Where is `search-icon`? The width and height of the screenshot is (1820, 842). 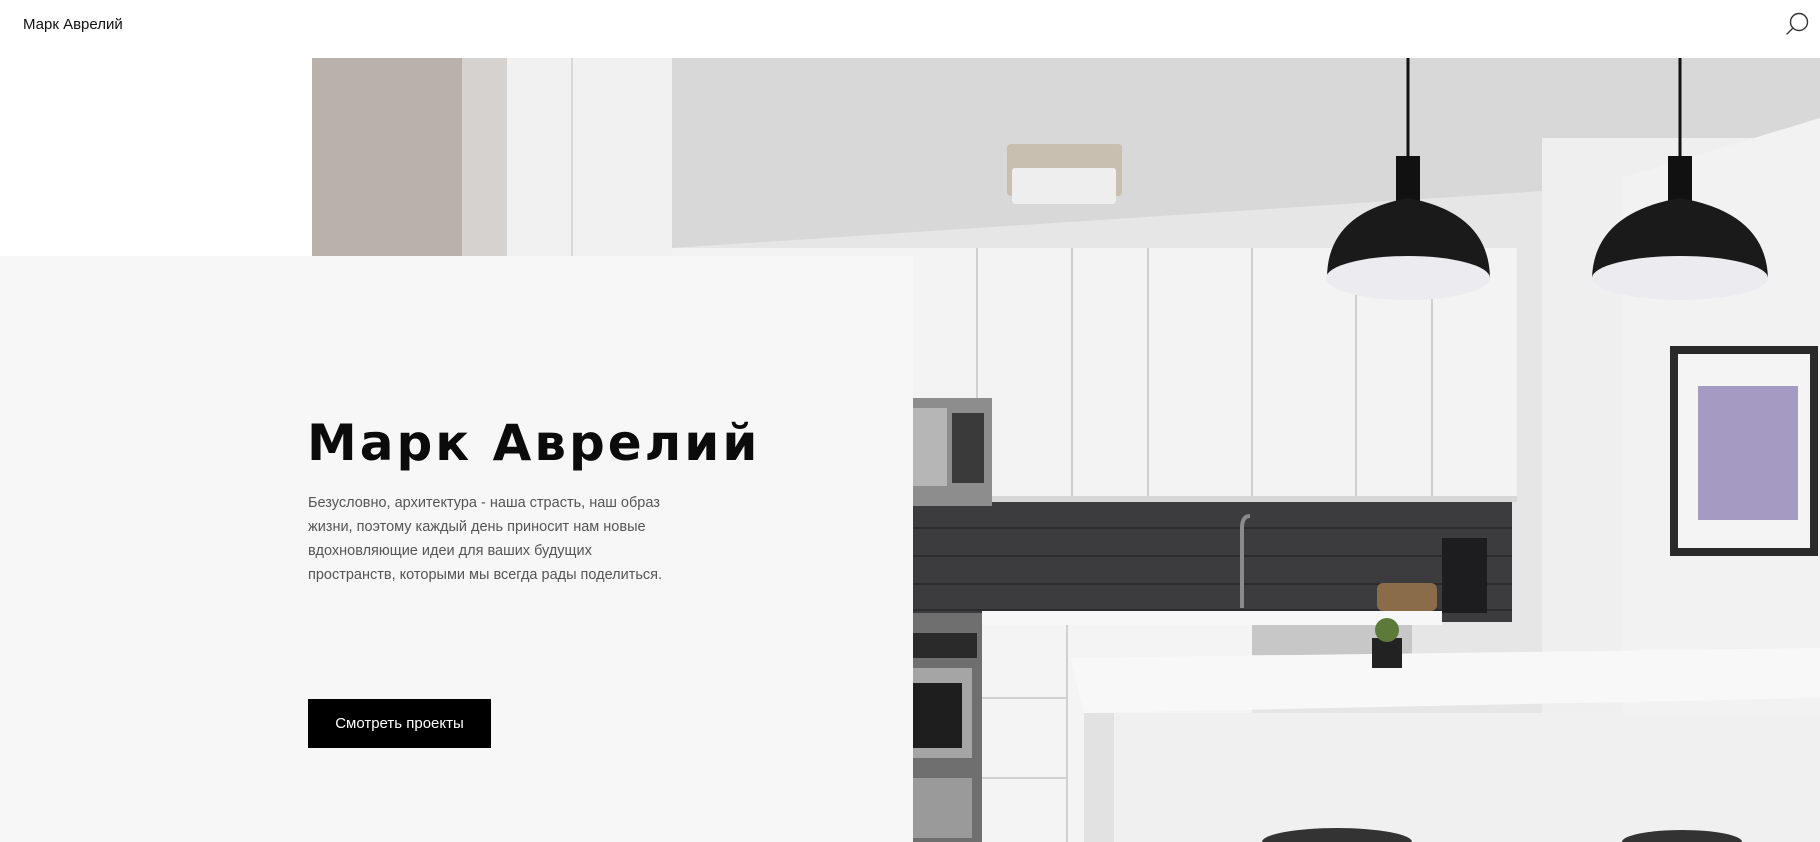 search-icon is located at coordinates (1797, 23).